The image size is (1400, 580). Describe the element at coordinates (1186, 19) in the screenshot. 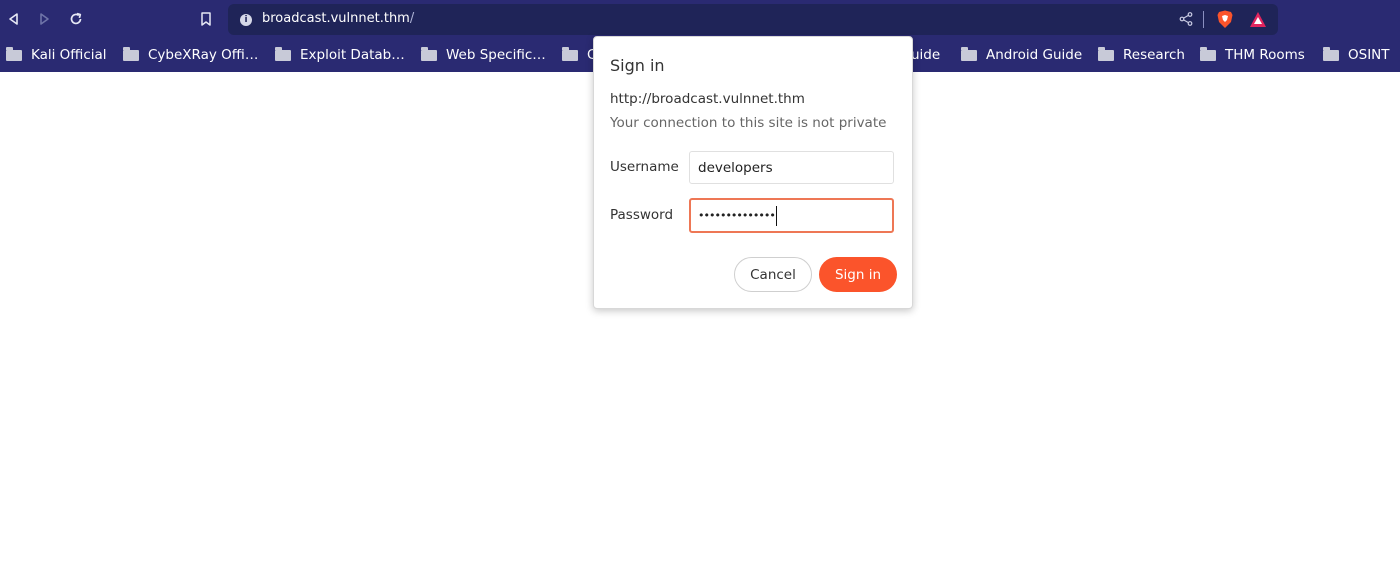

I see `share-icon` at that location.